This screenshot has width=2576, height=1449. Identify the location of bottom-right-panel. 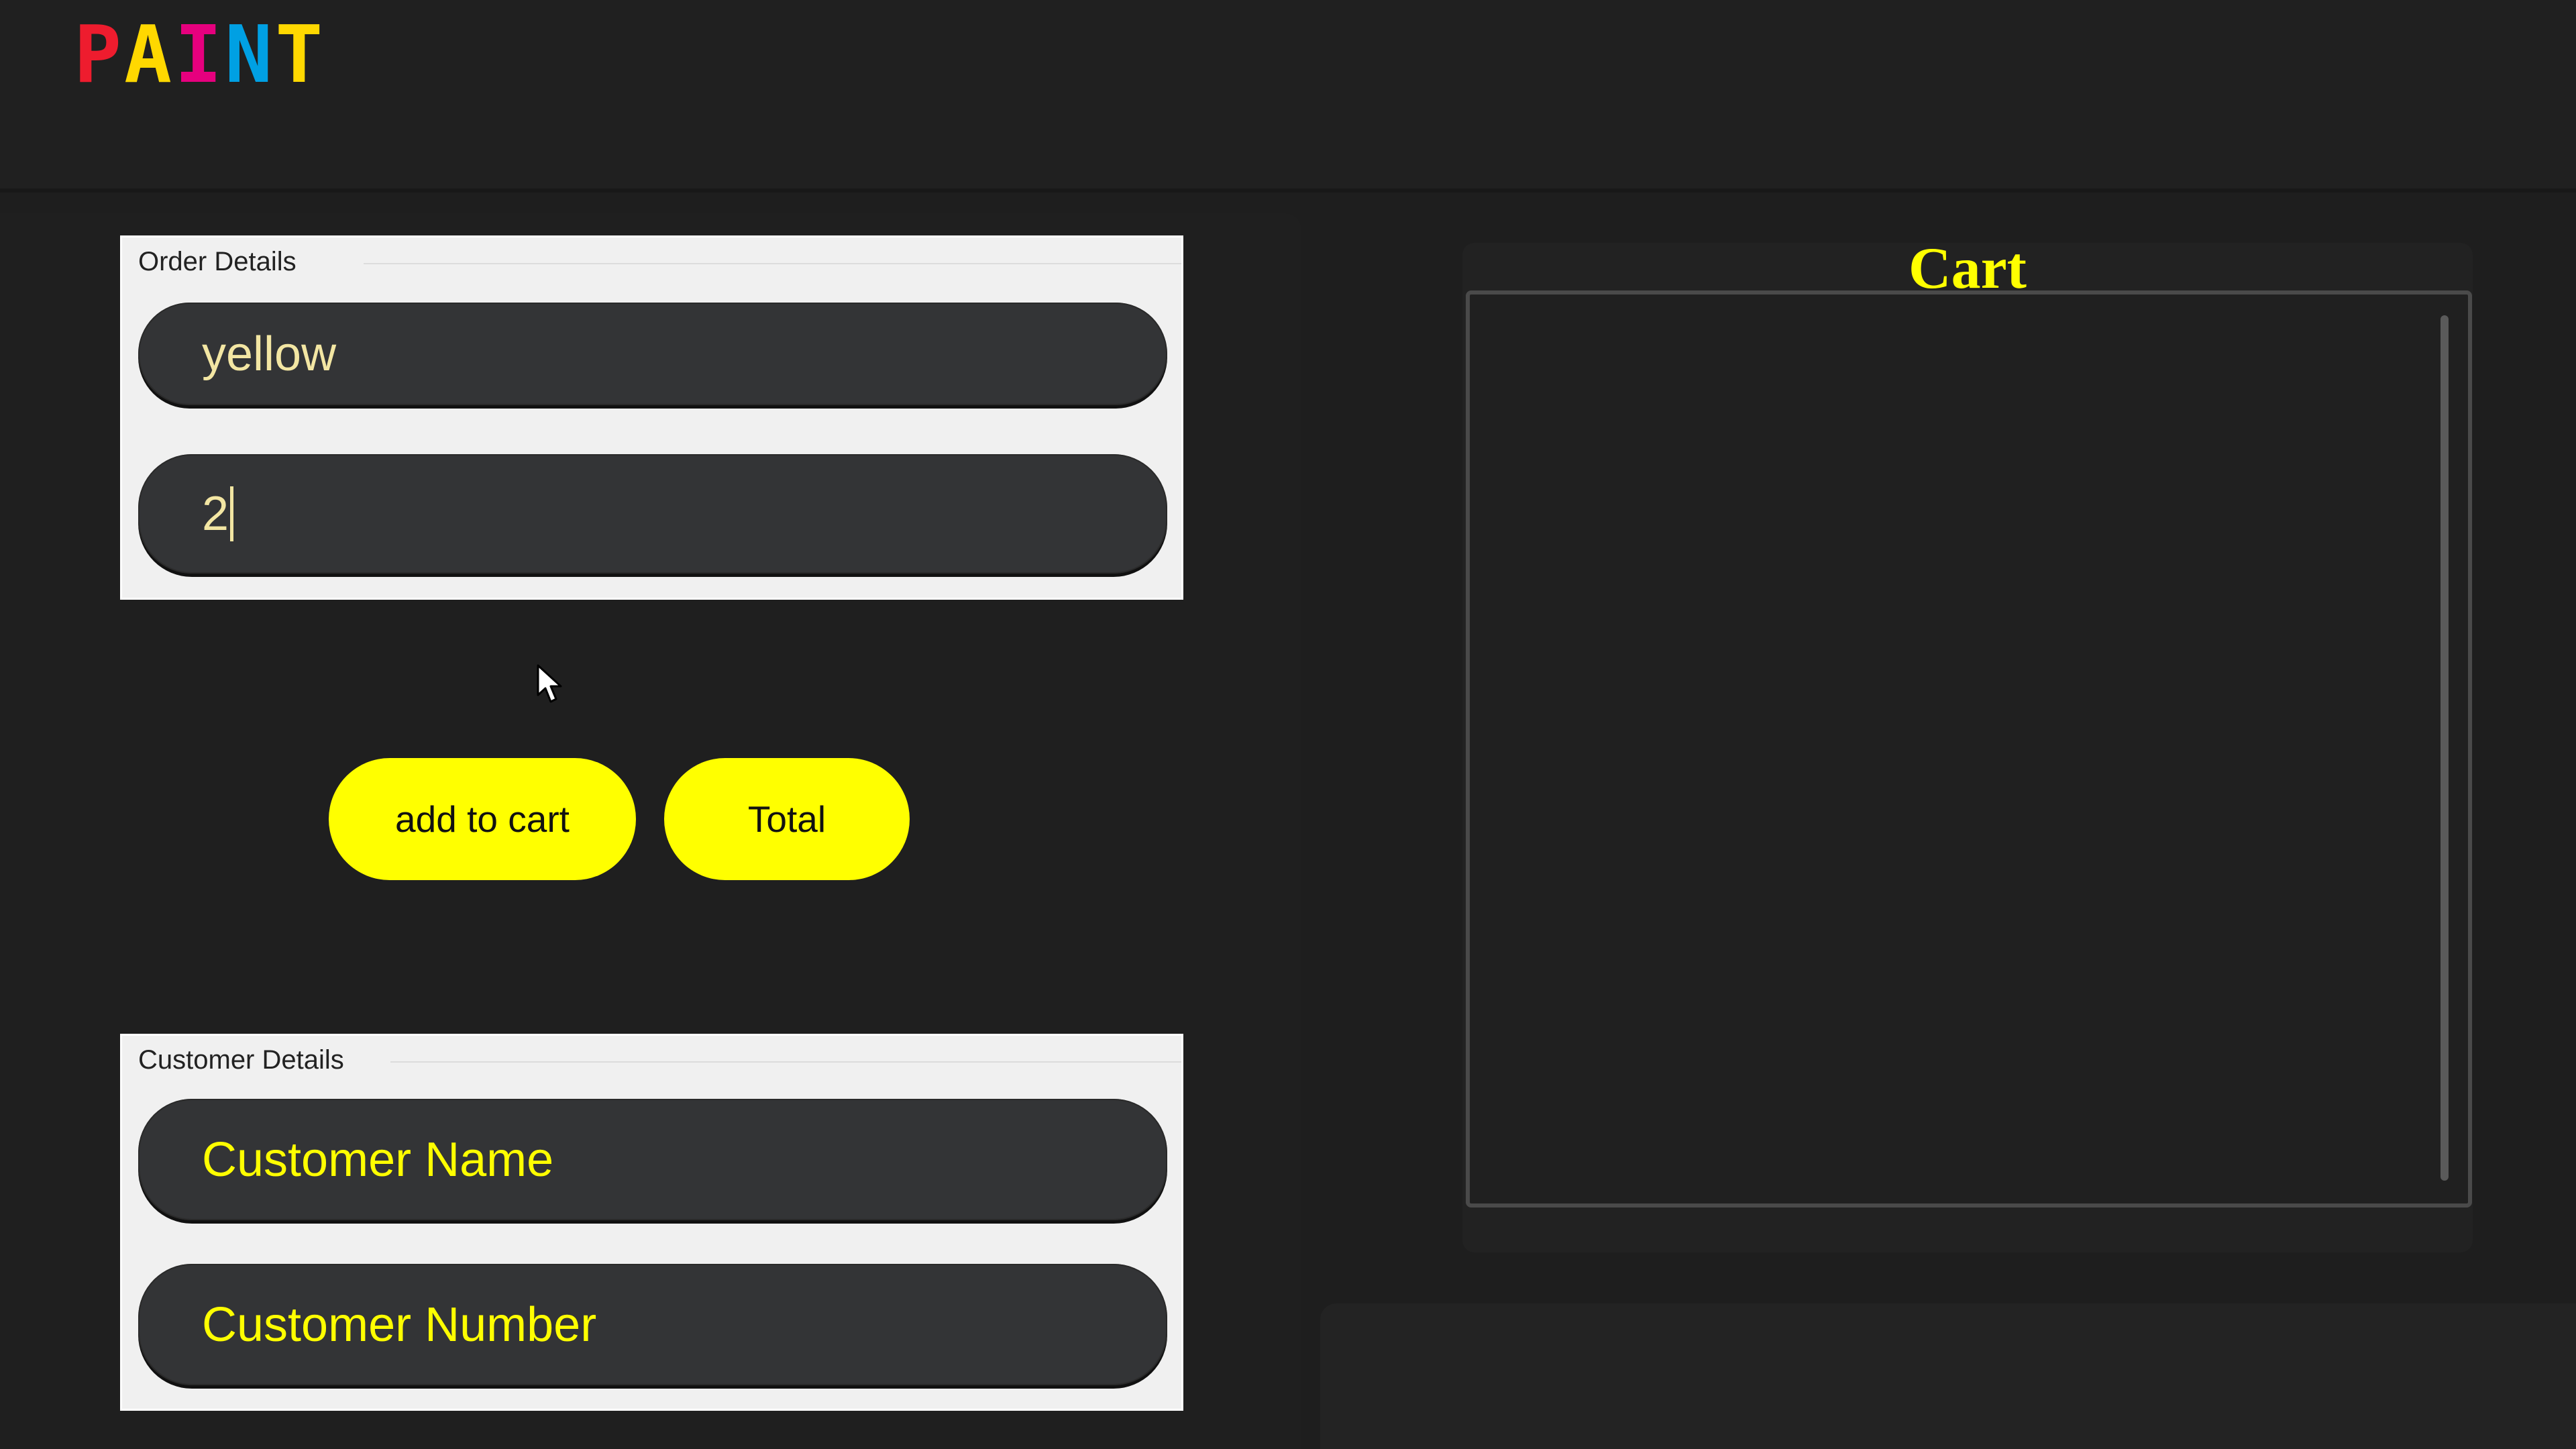
(1948, 1376).